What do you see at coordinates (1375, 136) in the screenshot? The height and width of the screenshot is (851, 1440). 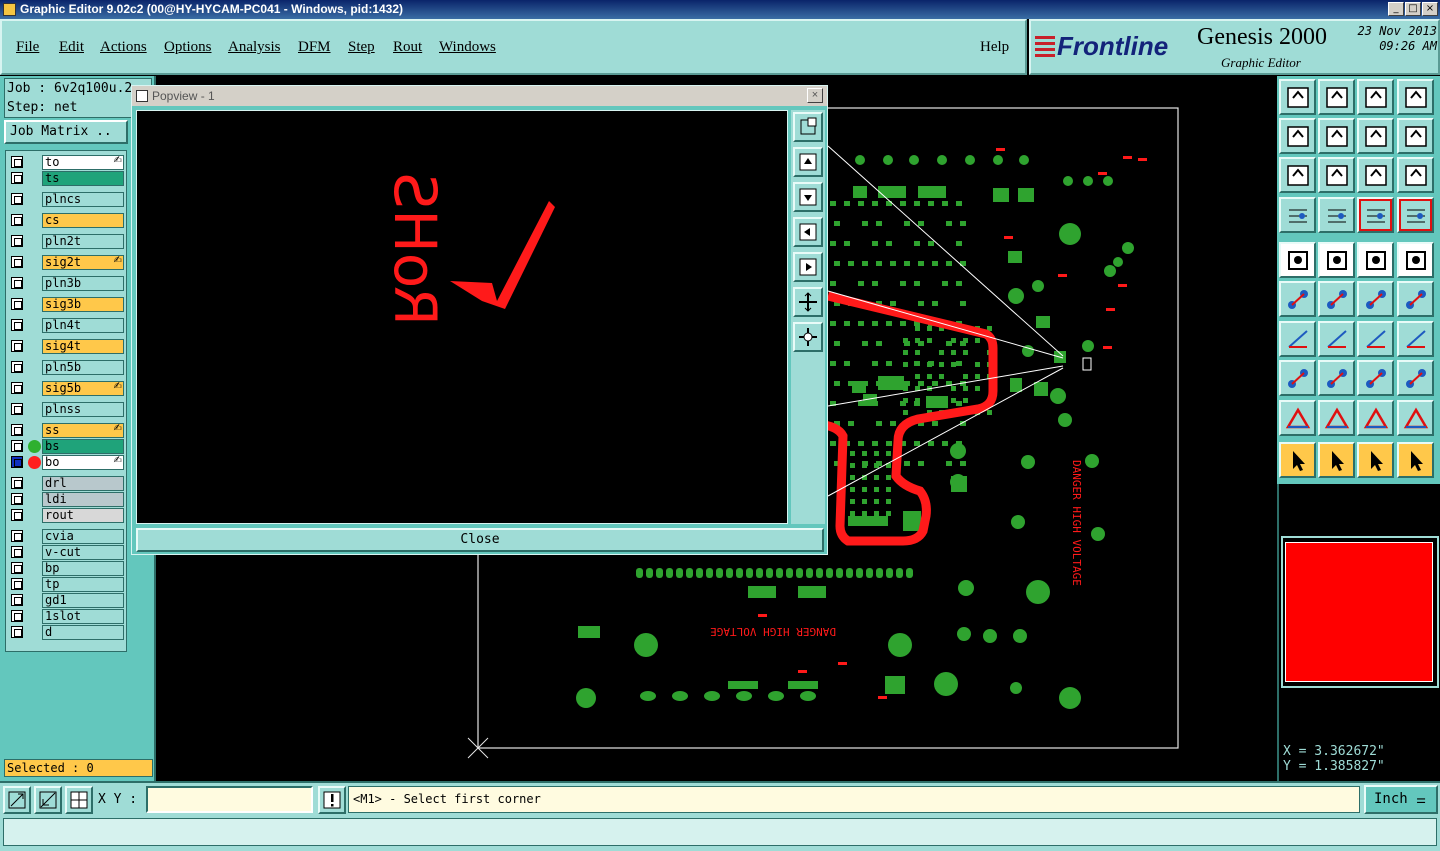 I see `mirror-icon` at bounding box center [1375, 136].